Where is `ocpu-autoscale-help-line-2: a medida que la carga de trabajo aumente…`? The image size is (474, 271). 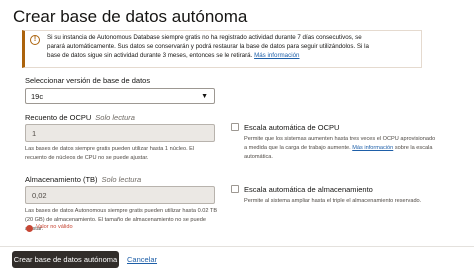
ocpu-autoscale-help-line-2: a medida que la carga de trabajo aumente… is located at coordinates (297, 147).